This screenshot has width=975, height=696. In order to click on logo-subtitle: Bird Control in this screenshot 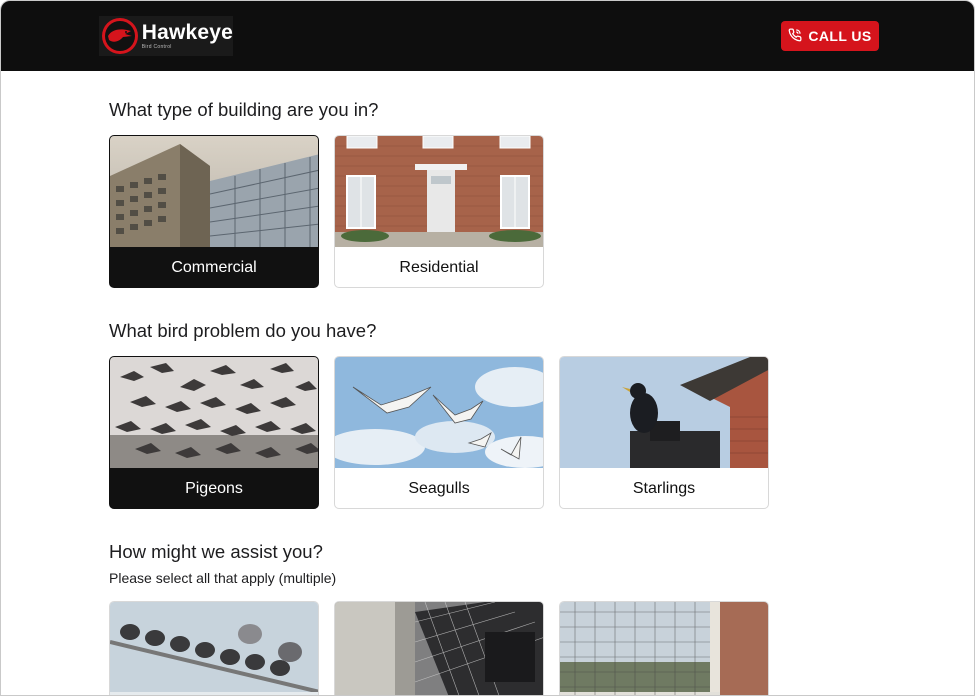, I will do `click(156, 47)`.